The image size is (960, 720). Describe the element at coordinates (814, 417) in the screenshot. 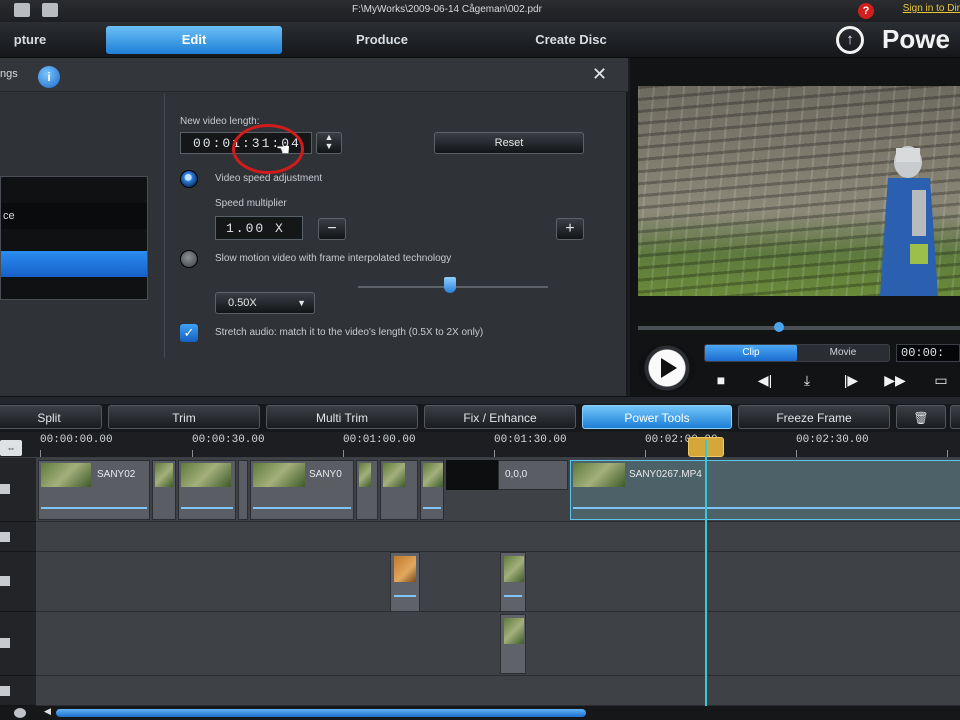

I see `freeze-frame-button: Freeze Frame` at that location.